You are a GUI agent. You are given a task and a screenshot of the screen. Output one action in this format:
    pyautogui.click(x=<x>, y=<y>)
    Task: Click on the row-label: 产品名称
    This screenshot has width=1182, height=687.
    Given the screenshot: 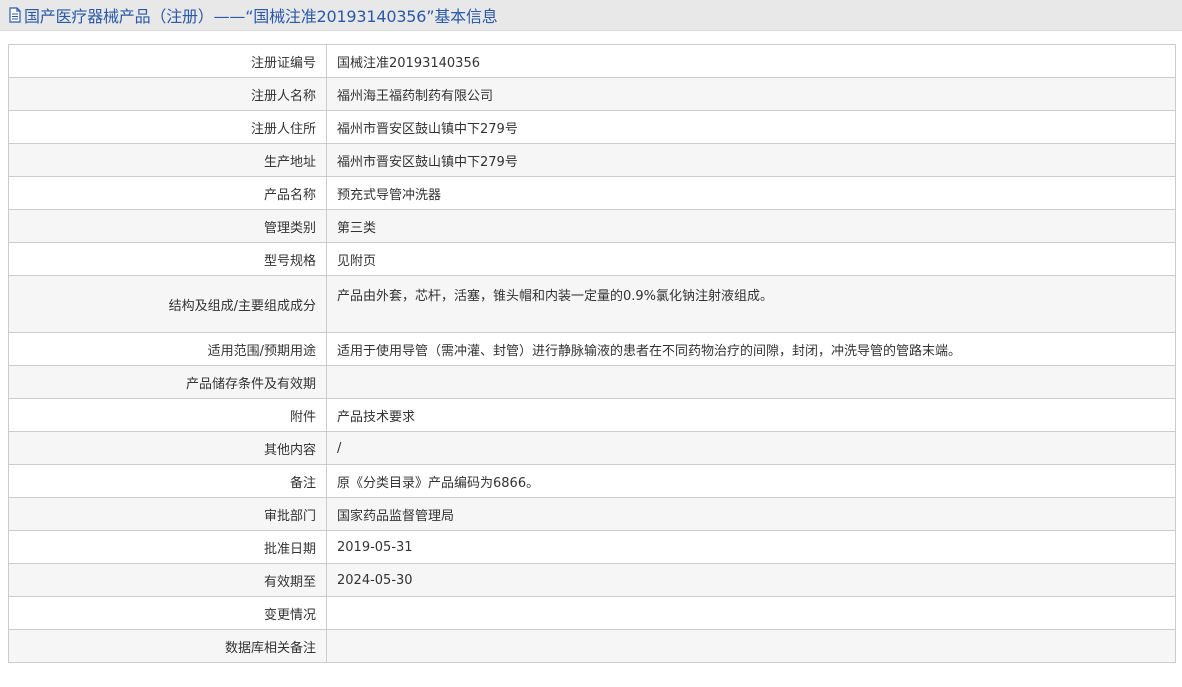 What is the action you would take?
    pyautogui.click(x=167, y=193)
    